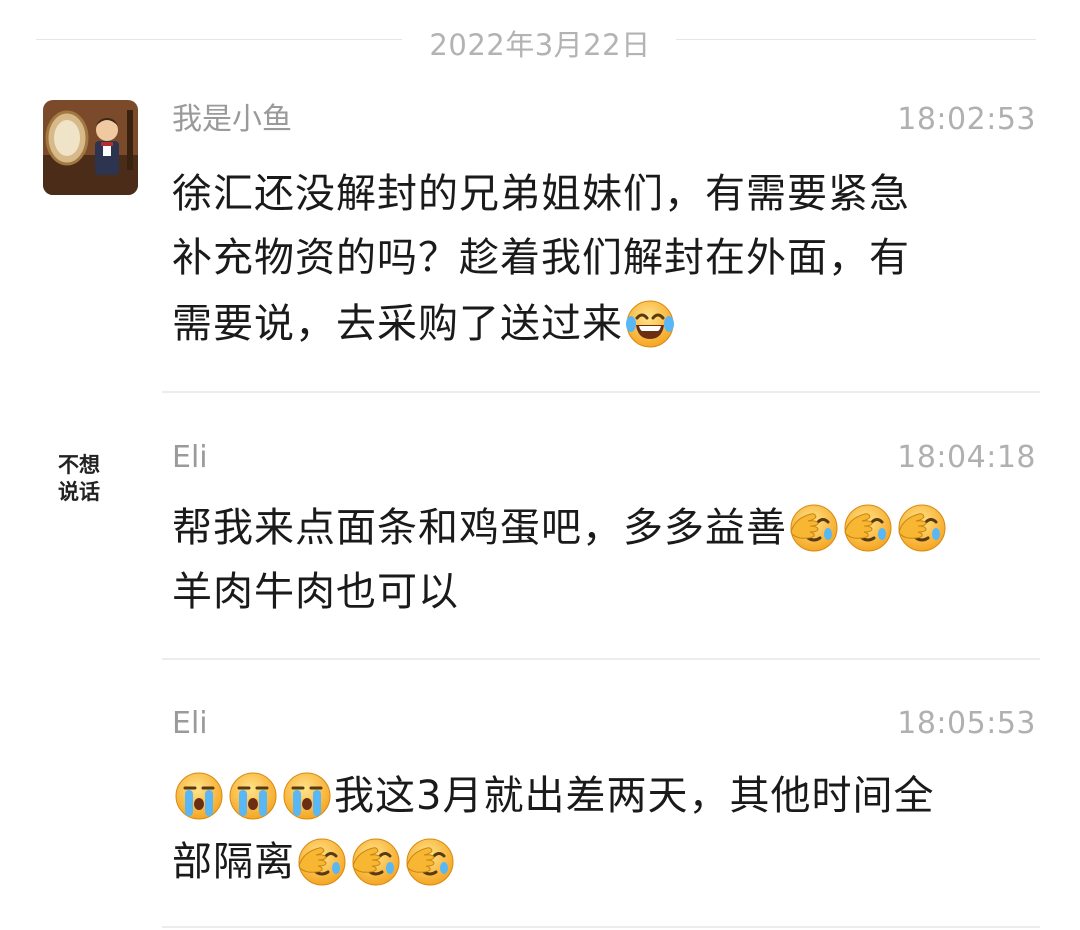 The width and height of the screenshot is (1080, 930). What do you see at coordinates (966, 457) in the screenshot?
I see `message-time: 18:04:18` at bounding box center [966, 457].